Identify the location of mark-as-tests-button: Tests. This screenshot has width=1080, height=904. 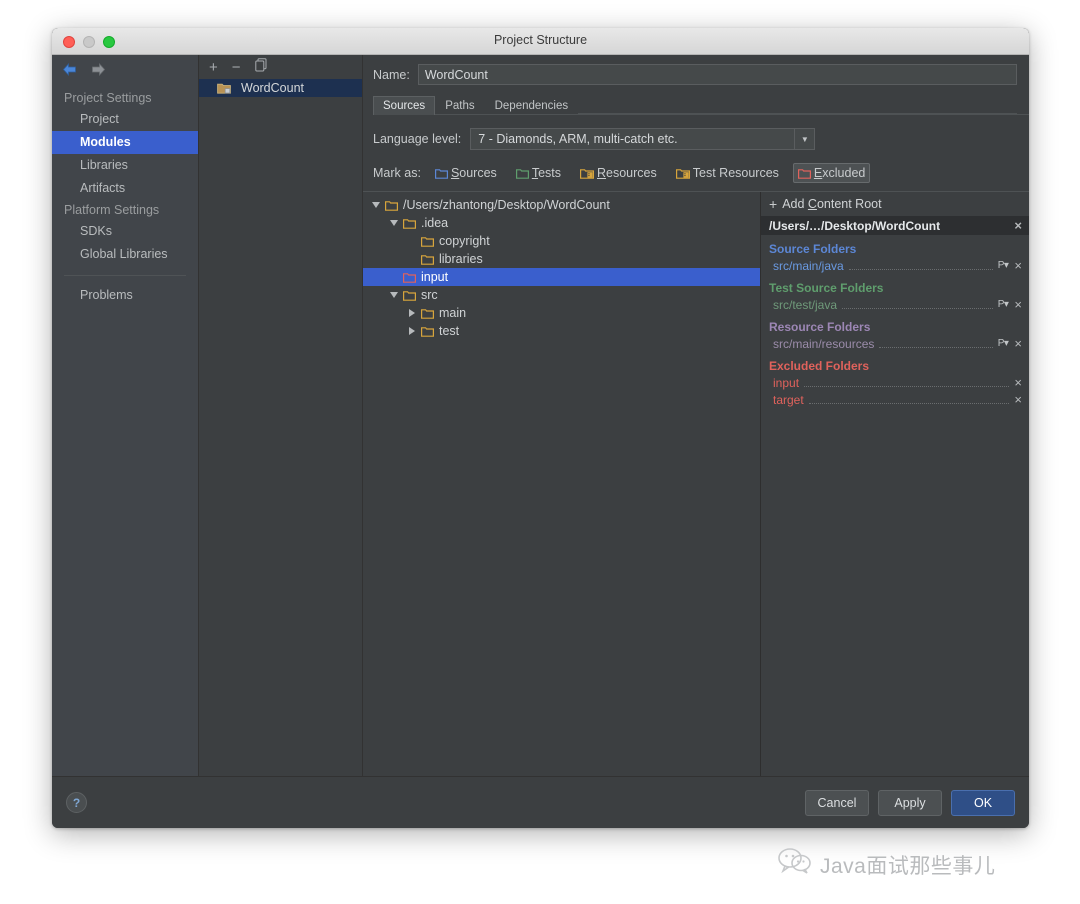
(538, 173).